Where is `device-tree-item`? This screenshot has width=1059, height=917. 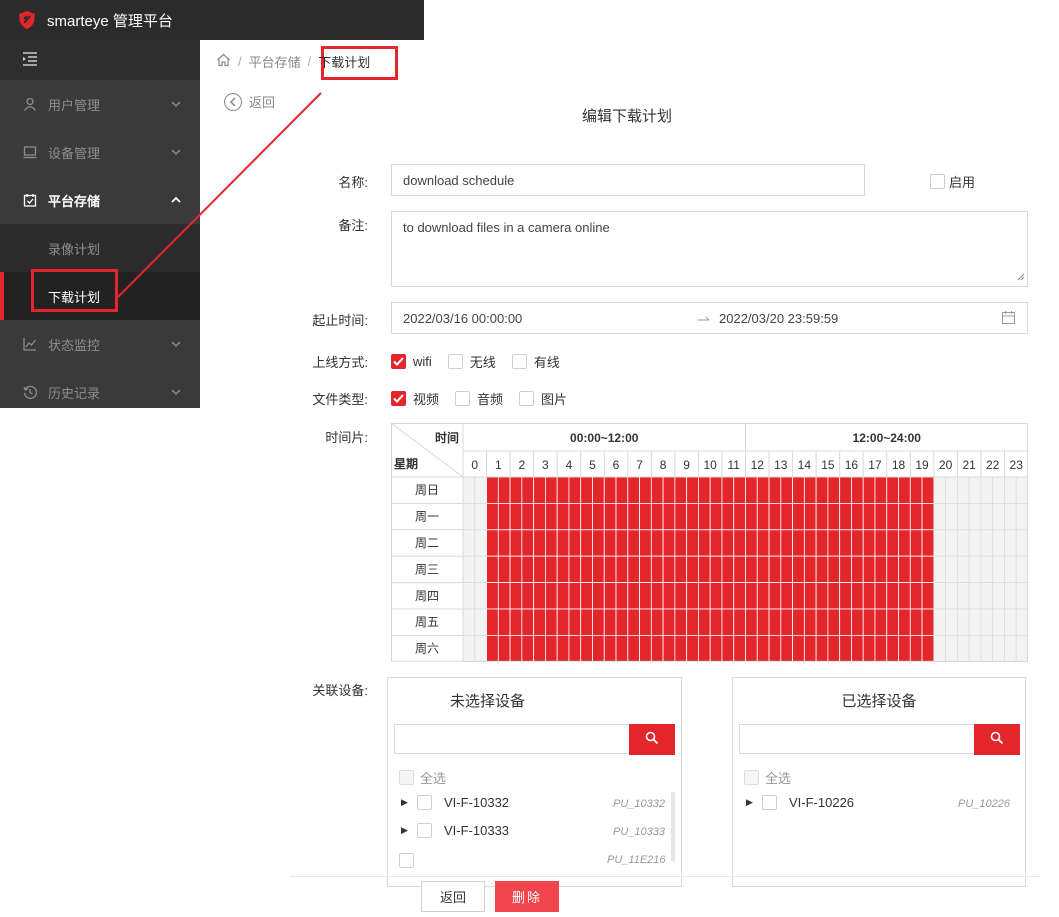 device-tree-item is located at coordinates (412, 860).